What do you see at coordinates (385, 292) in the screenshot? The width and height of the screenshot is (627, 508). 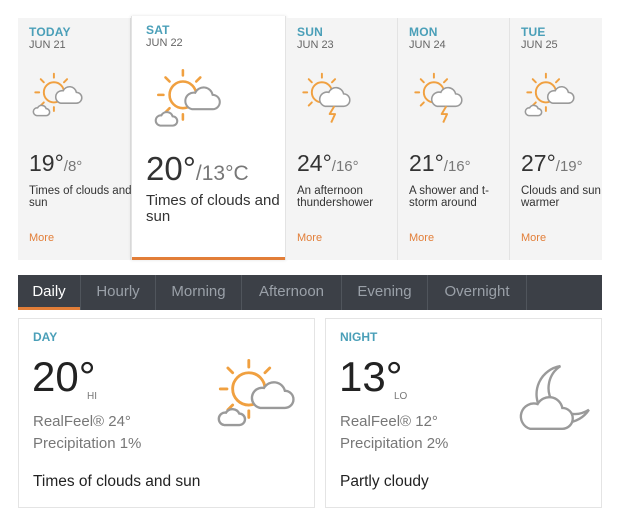 I see `tab-evening: Evening` at bounding box center [385, 292].